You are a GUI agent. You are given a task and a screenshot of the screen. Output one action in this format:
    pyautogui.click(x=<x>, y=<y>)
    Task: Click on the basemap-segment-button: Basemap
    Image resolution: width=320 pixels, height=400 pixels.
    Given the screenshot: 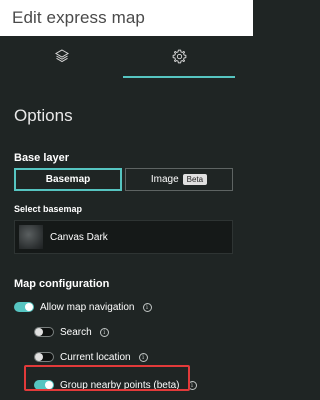 What is the action you would take?
    pyautogui.click(x=68, y=179)
    